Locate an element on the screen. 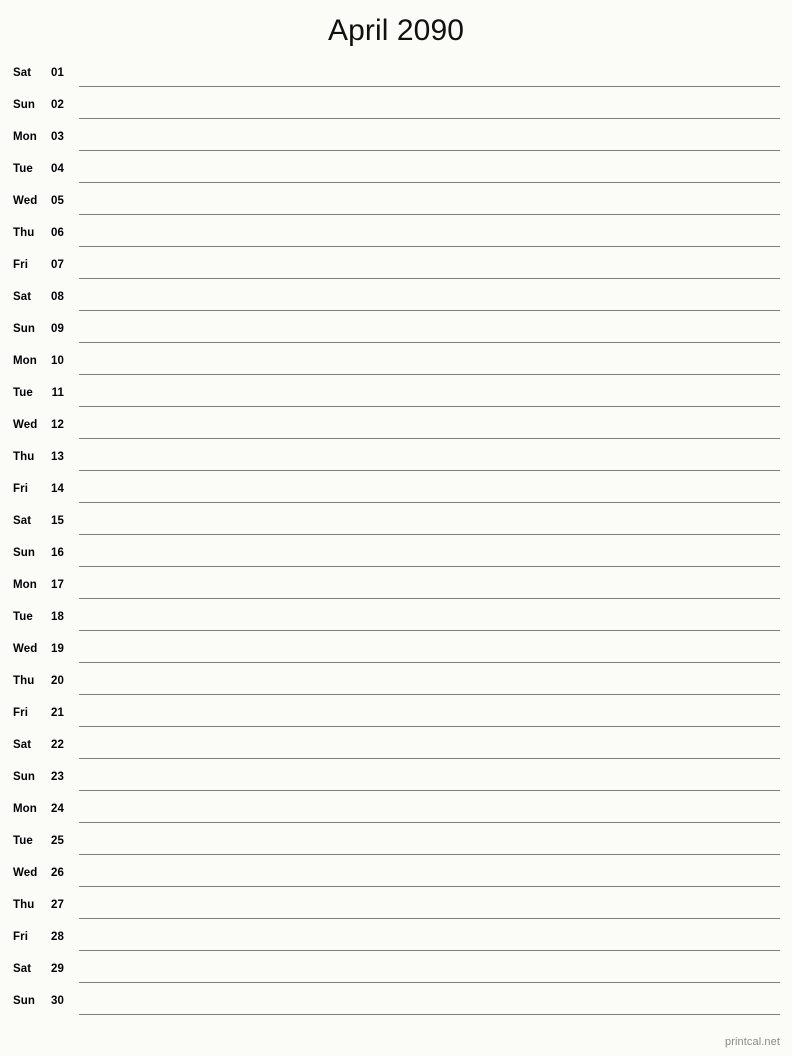 This screenshot has height=1056, width=792. day-number-label: 28 is located at coordinates (57, 937).